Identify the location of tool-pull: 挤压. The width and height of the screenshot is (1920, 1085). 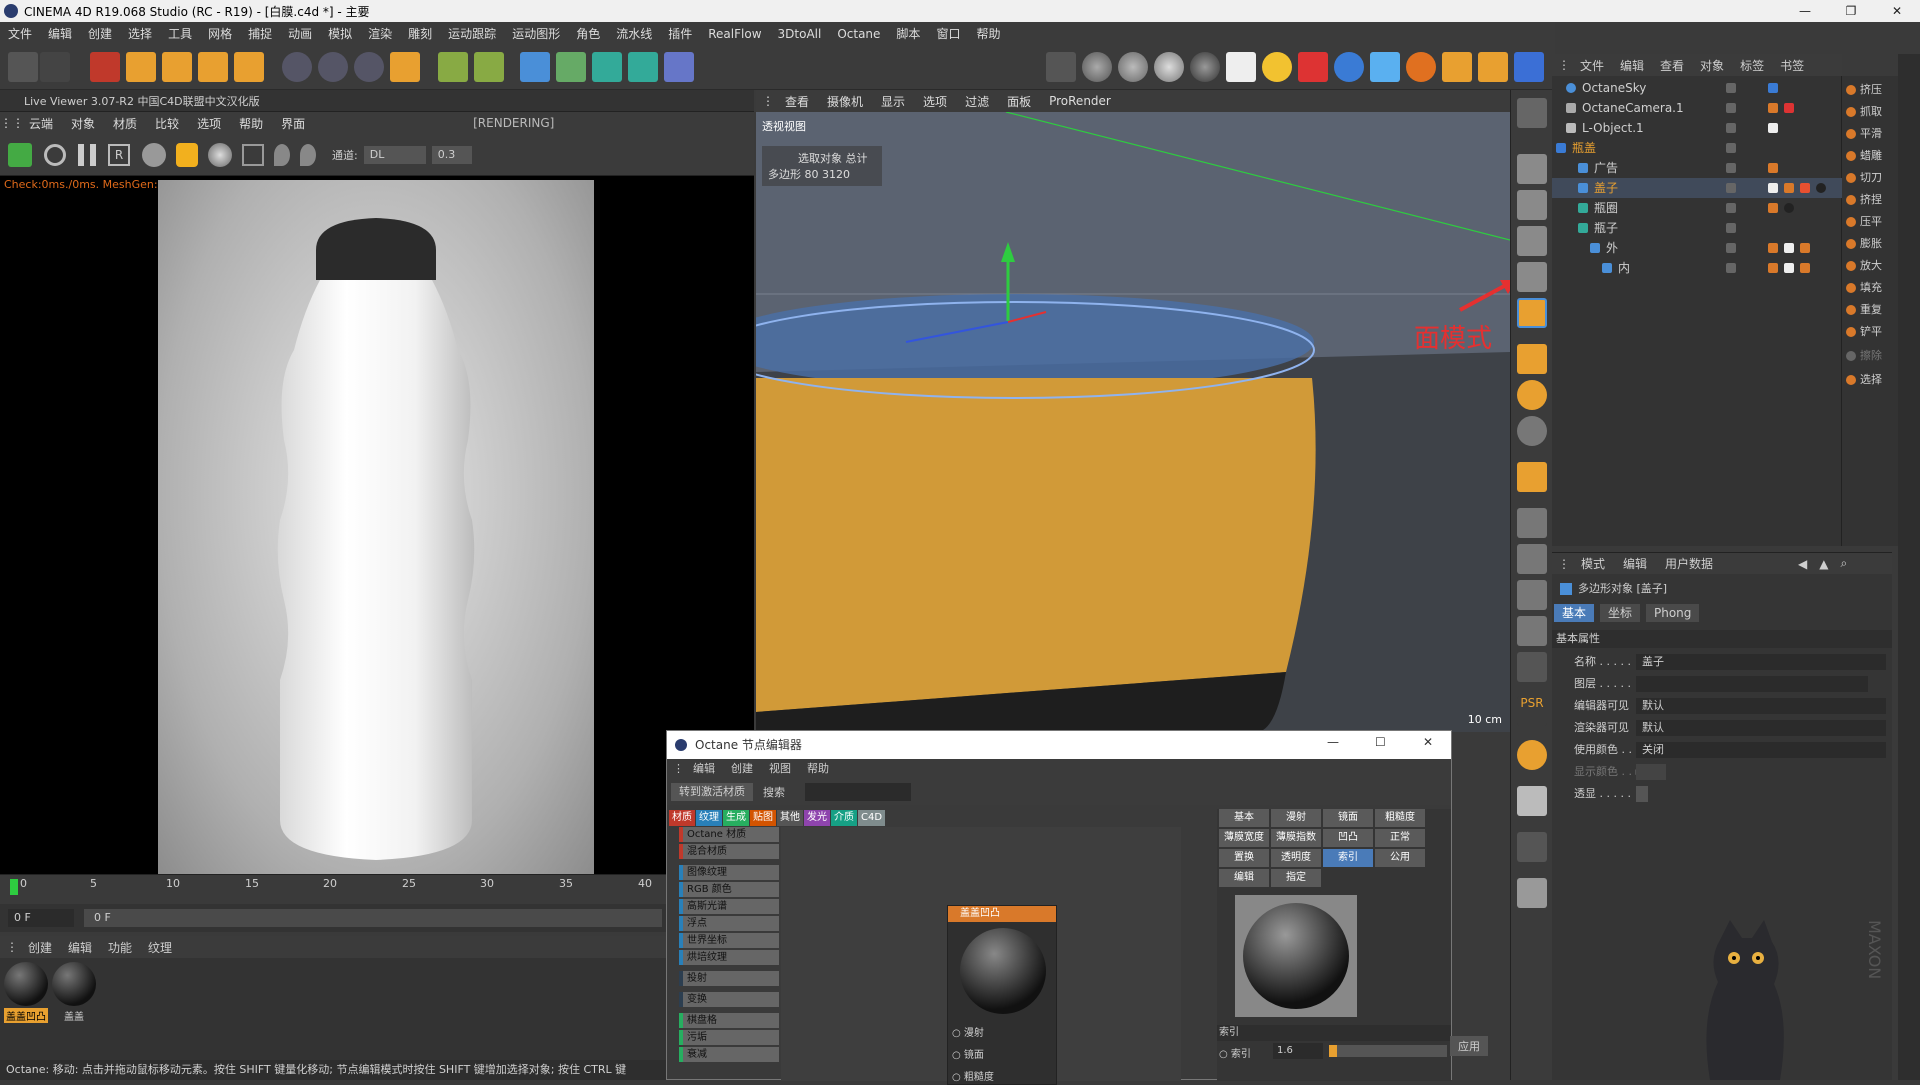
(1871, 90).